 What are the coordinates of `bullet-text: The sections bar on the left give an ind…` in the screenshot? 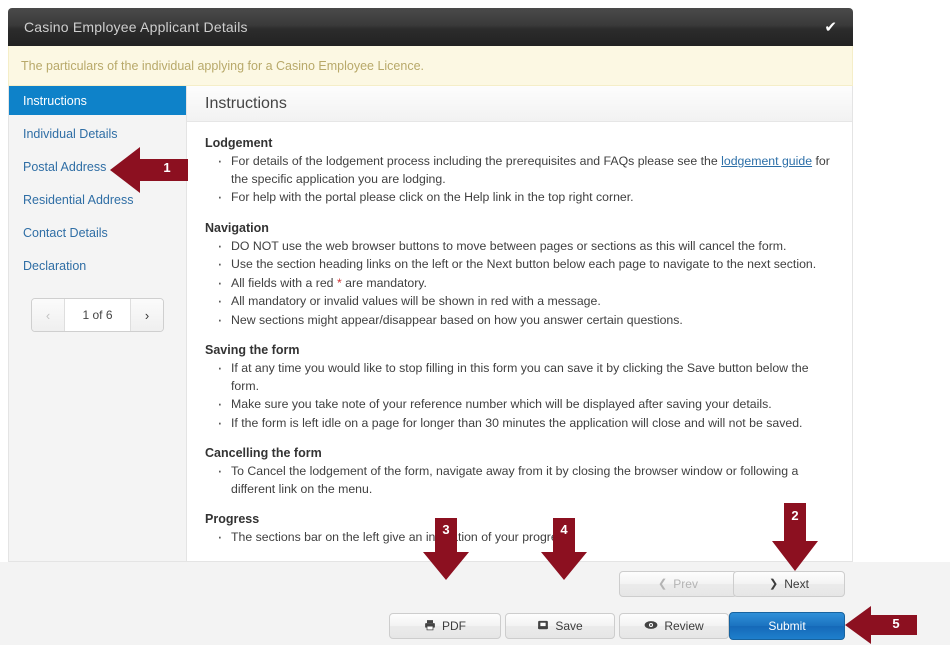 It's located at (402, 537).